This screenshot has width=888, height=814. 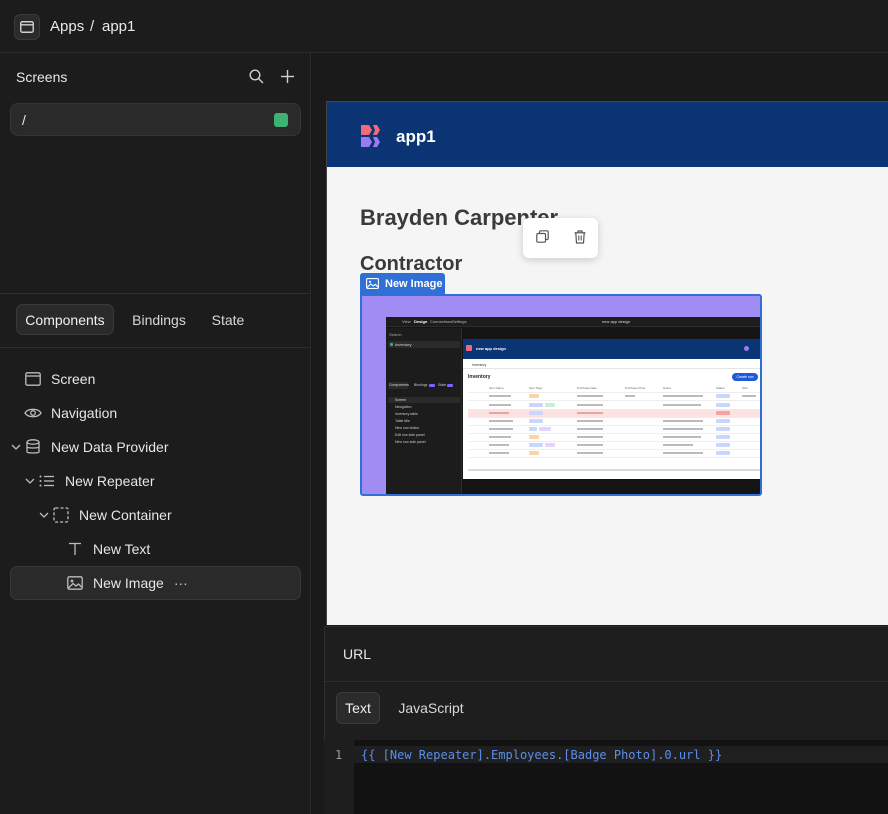 I want to click on mini-column-header: Item Name, so click(x=496, y=388).